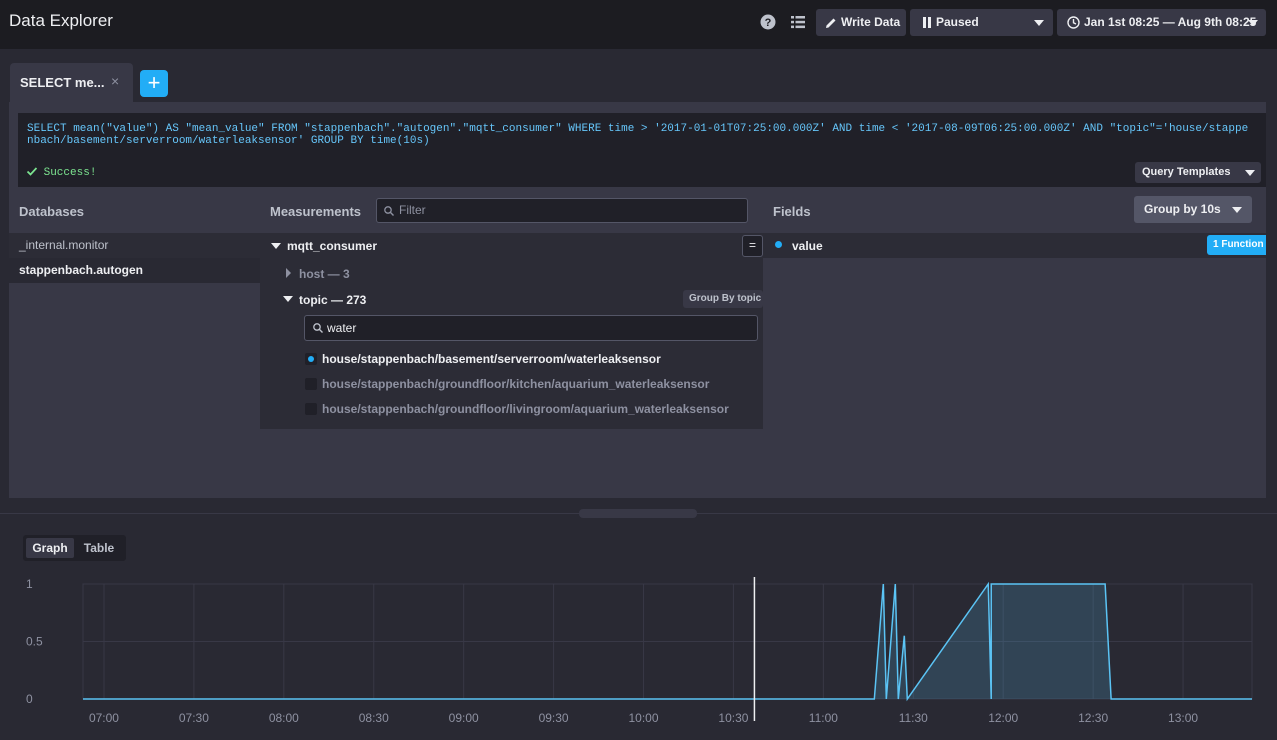 The width and height of the screenshot is (1277, 740). I want to click on x-tick-label: 12:30, so click(1093, 718).